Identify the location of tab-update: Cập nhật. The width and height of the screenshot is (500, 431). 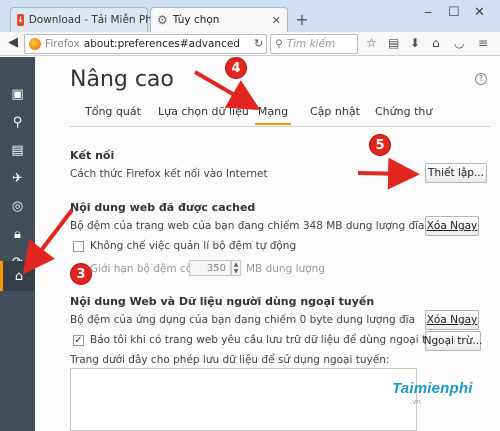
(335, 111).